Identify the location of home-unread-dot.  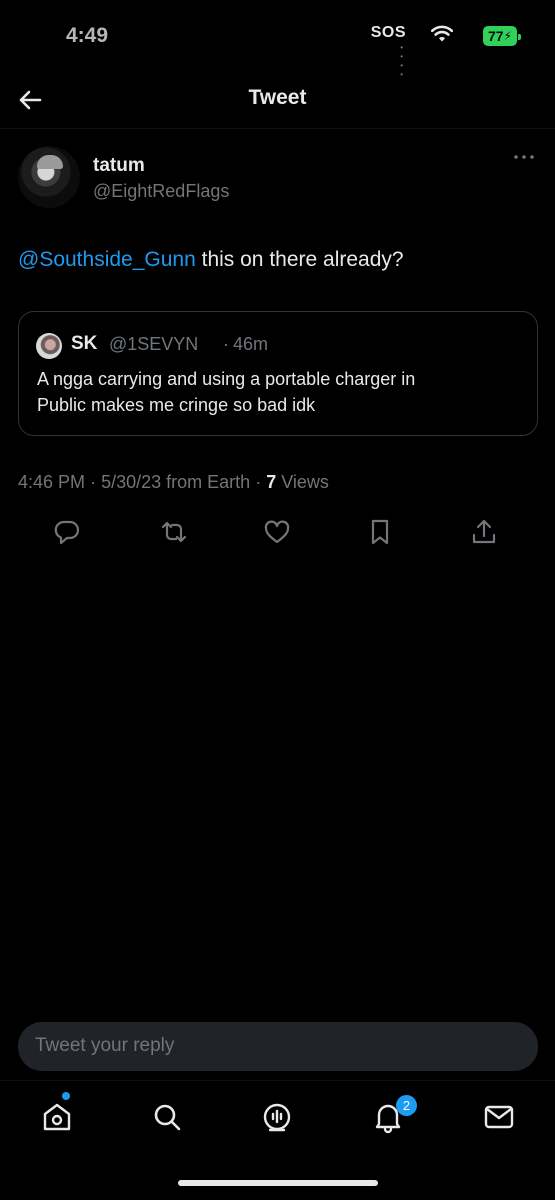
(66, 1096).